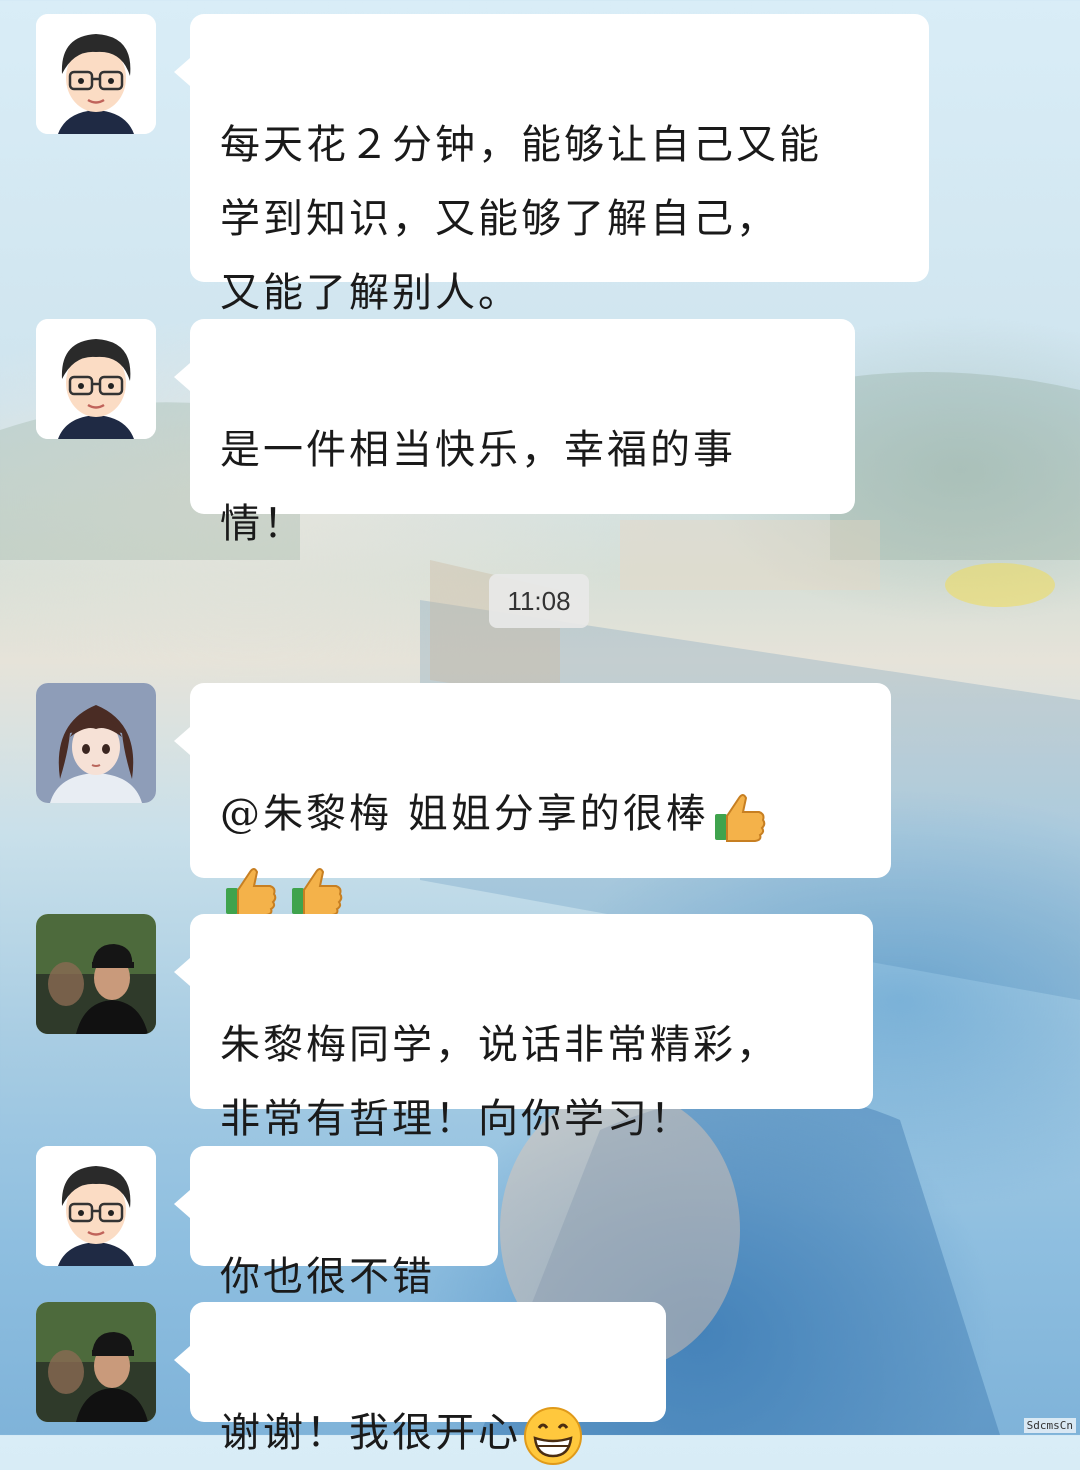 The image size is (1080, 1470). What do you see at coordinates (478, 487) in the screenshot?
I see `message-text: 是一件相当快乐，幸福的事 情！` at bounding box center [478, 487].